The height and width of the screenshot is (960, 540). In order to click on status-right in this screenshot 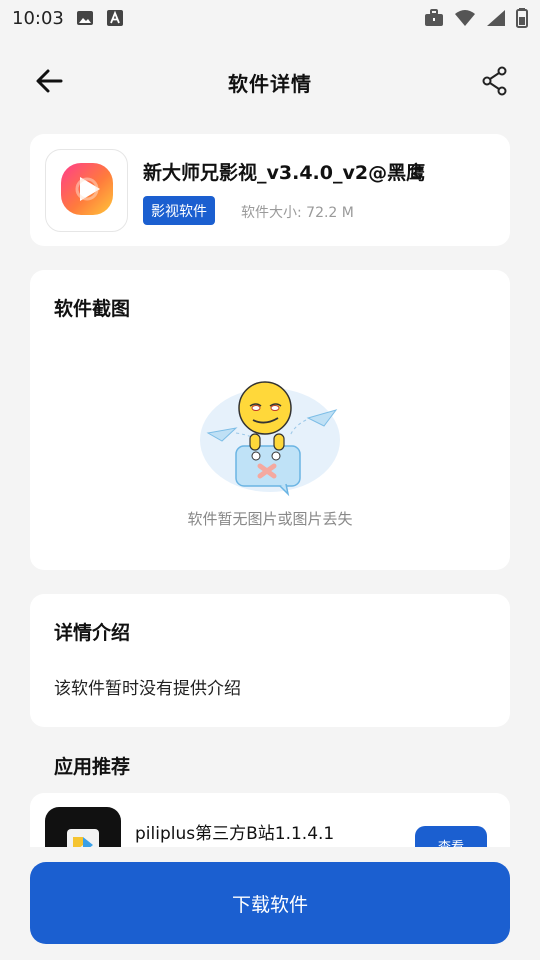, I will do `click(476, 18)`.